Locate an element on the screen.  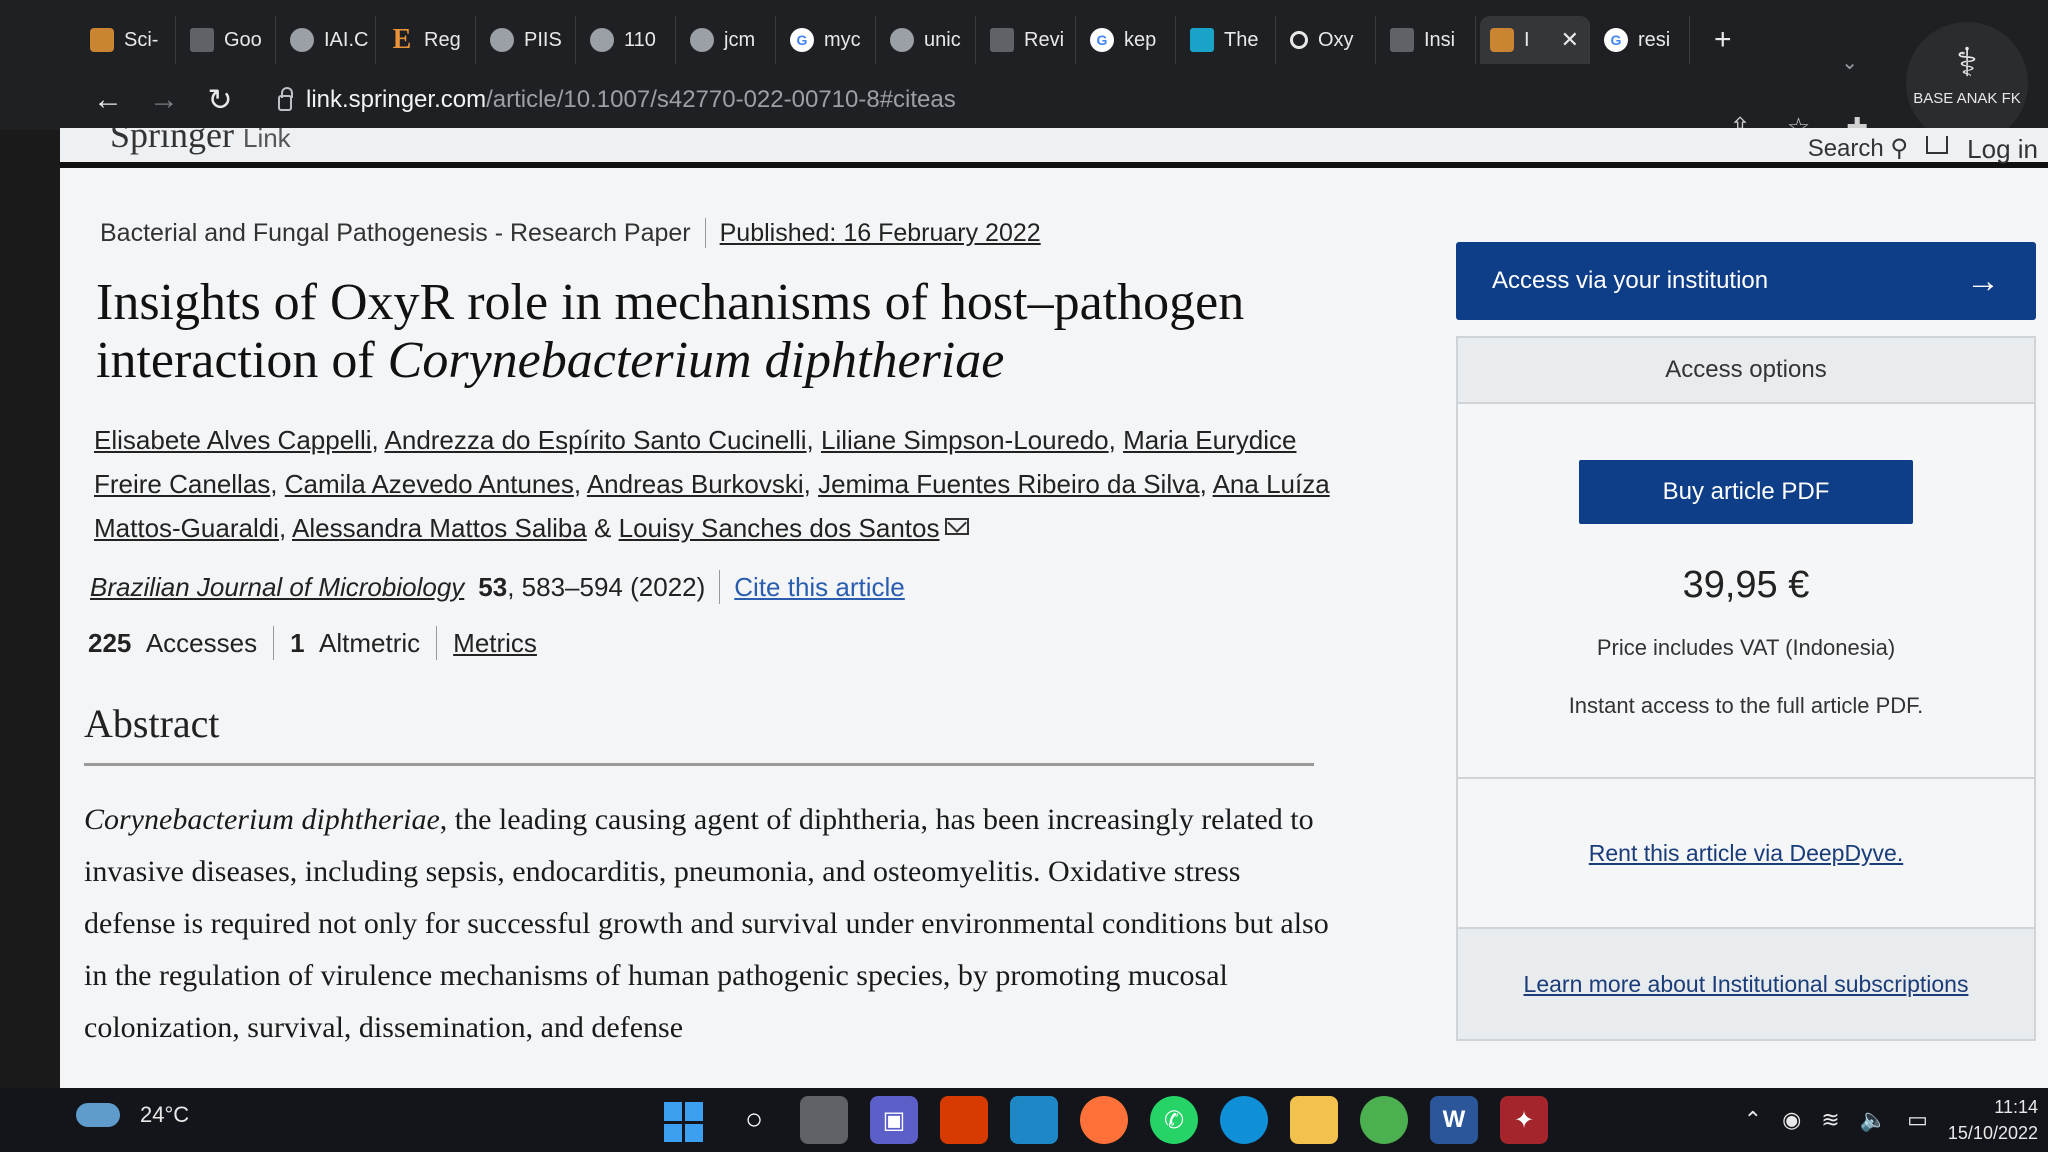
browser-tab: Goo is located at coordinates (228, 40).